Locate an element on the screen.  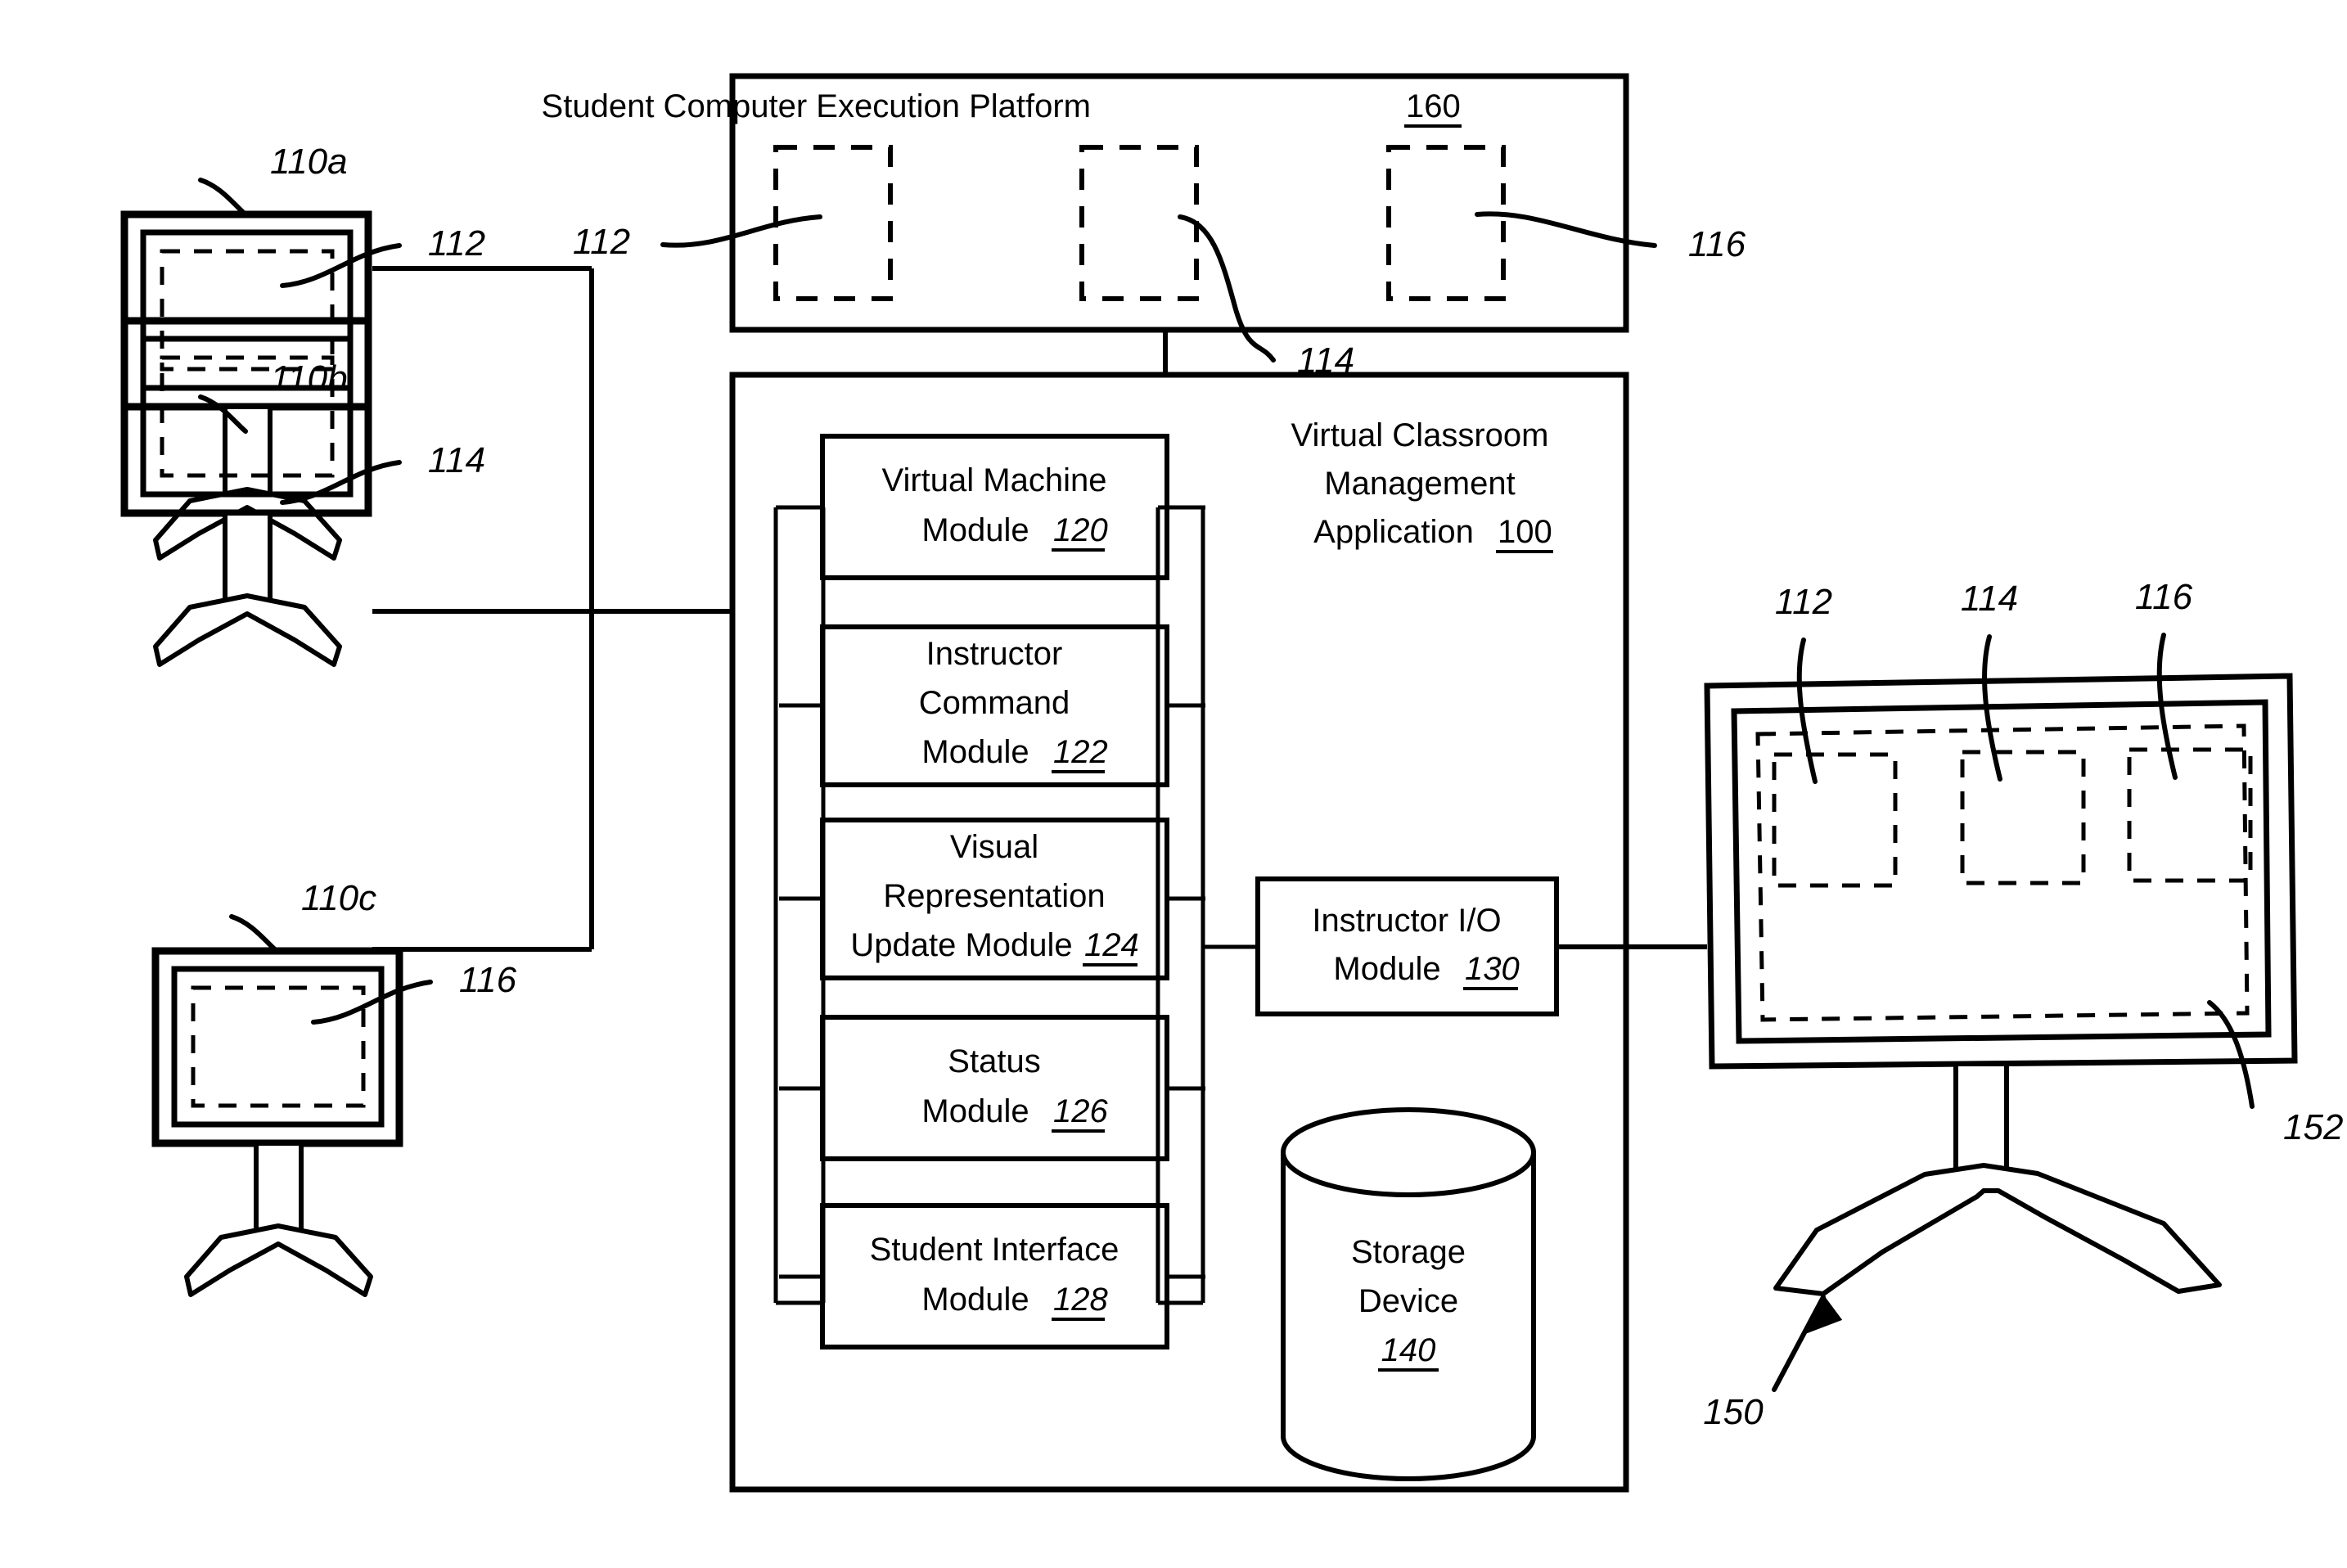
module-124-line1: Visual is located at coordinates (994, 847).